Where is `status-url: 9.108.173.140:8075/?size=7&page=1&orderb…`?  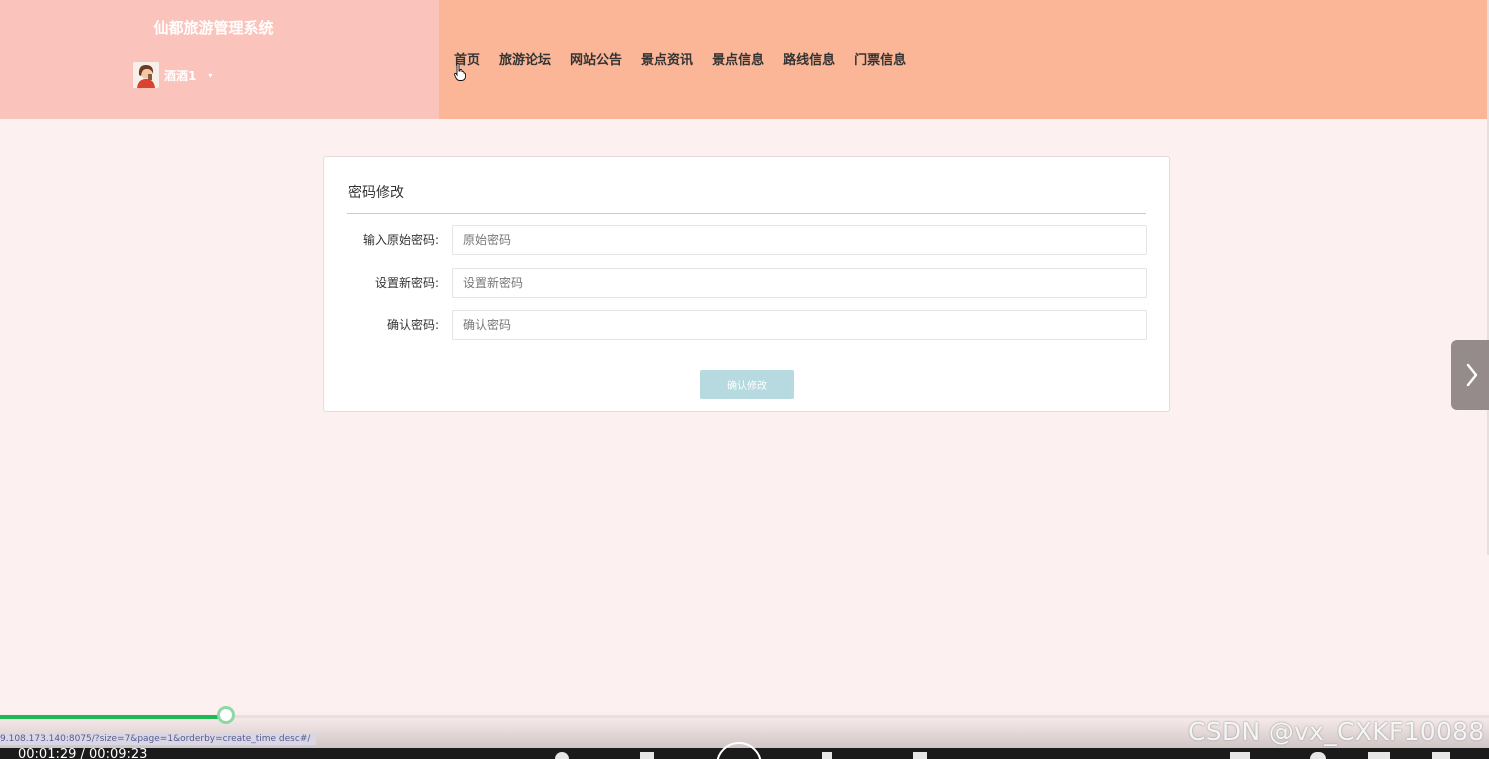 status-url: 9.108.173.140:8075/?size=7&page=1&orderb… is located at coordinates (158, 739).